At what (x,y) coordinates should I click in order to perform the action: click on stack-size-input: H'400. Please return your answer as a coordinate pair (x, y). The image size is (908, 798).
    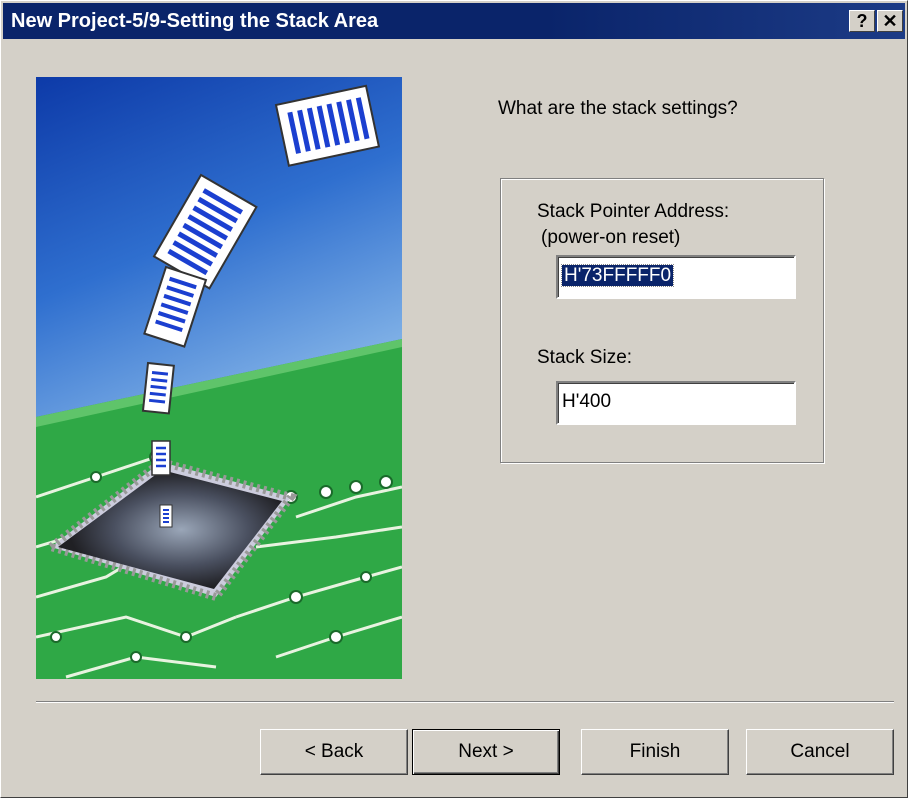
    Looking at the image, I should click on (676, 403).